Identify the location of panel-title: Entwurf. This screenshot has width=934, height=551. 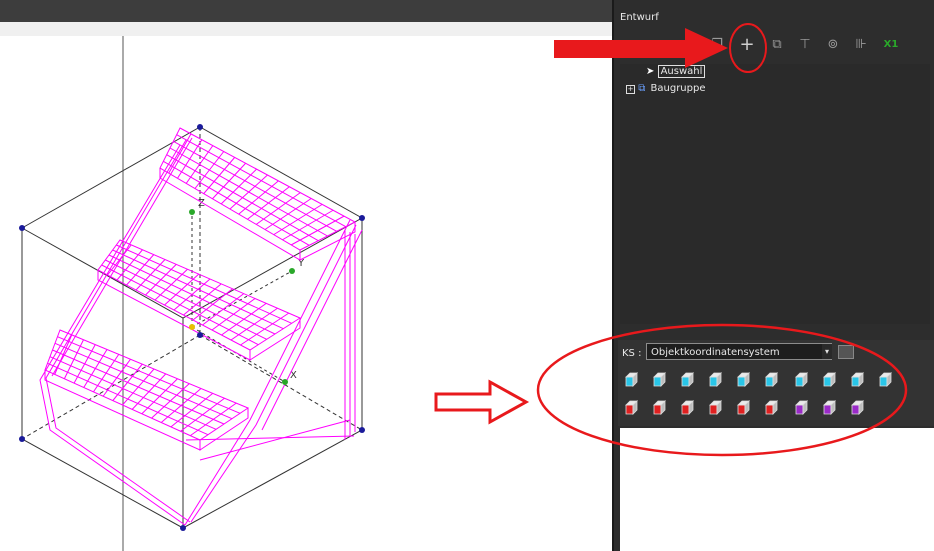
(639, 17).